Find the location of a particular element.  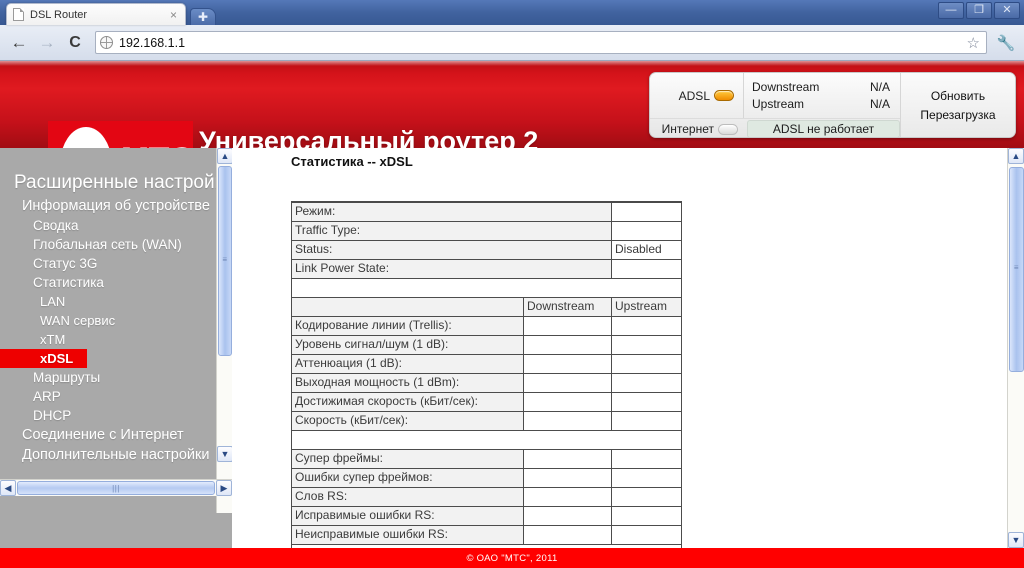

header-blank is located at coordinates (407, 306).